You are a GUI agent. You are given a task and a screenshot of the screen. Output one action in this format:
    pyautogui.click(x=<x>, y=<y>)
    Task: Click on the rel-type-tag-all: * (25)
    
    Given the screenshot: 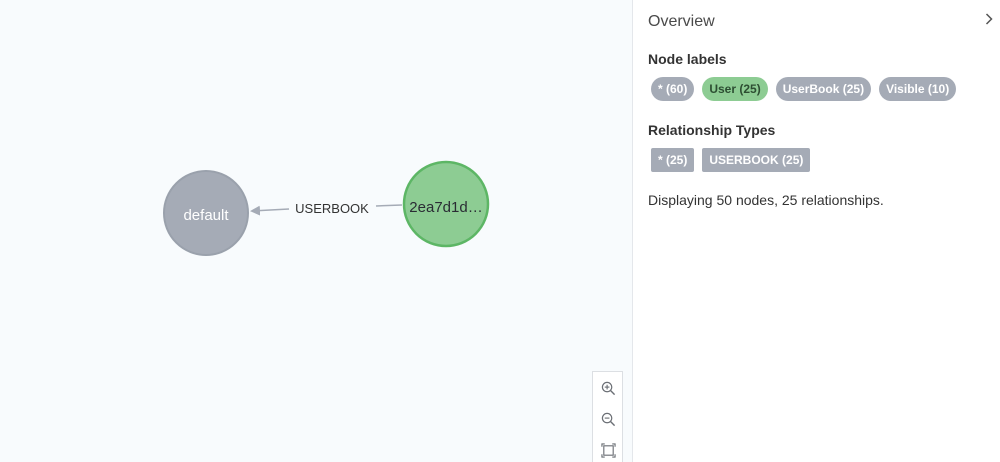 What is the action you would take?
    pyautogui.click(x=673, y=160)
    